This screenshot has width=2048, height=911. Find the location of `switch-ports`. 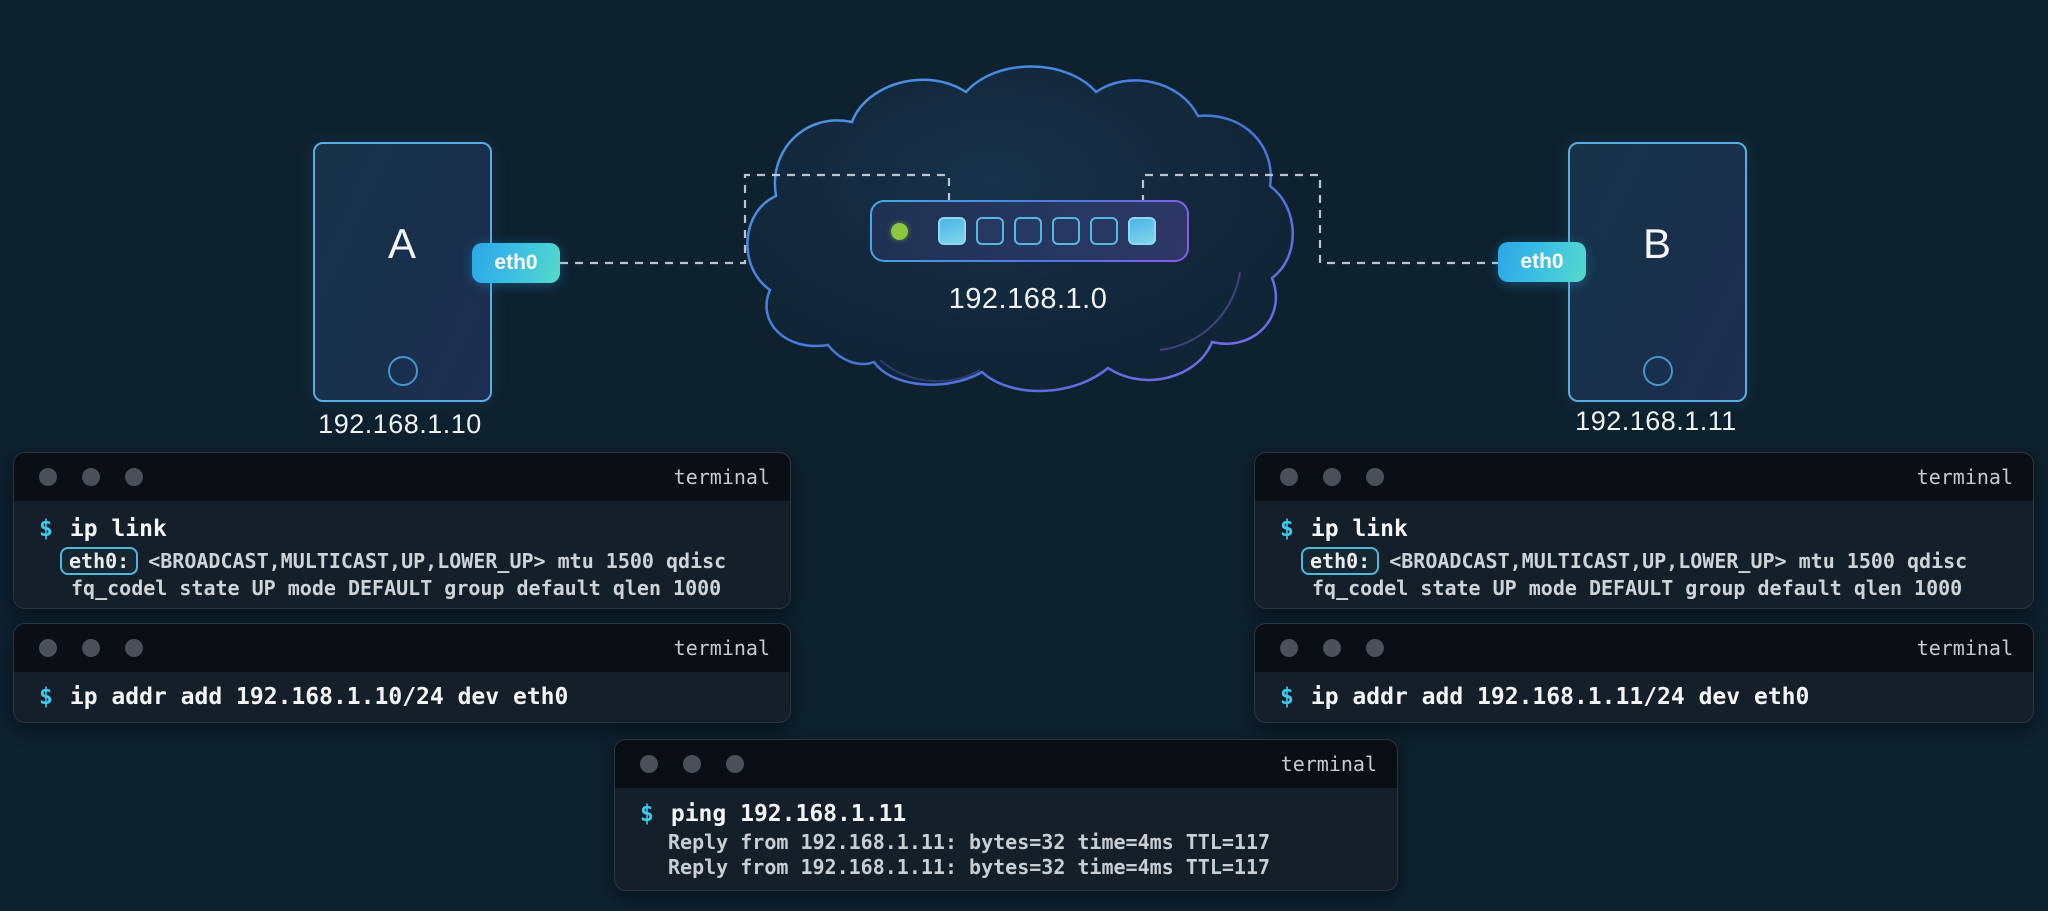

switch-ports is located at coordinates (1047, 231).